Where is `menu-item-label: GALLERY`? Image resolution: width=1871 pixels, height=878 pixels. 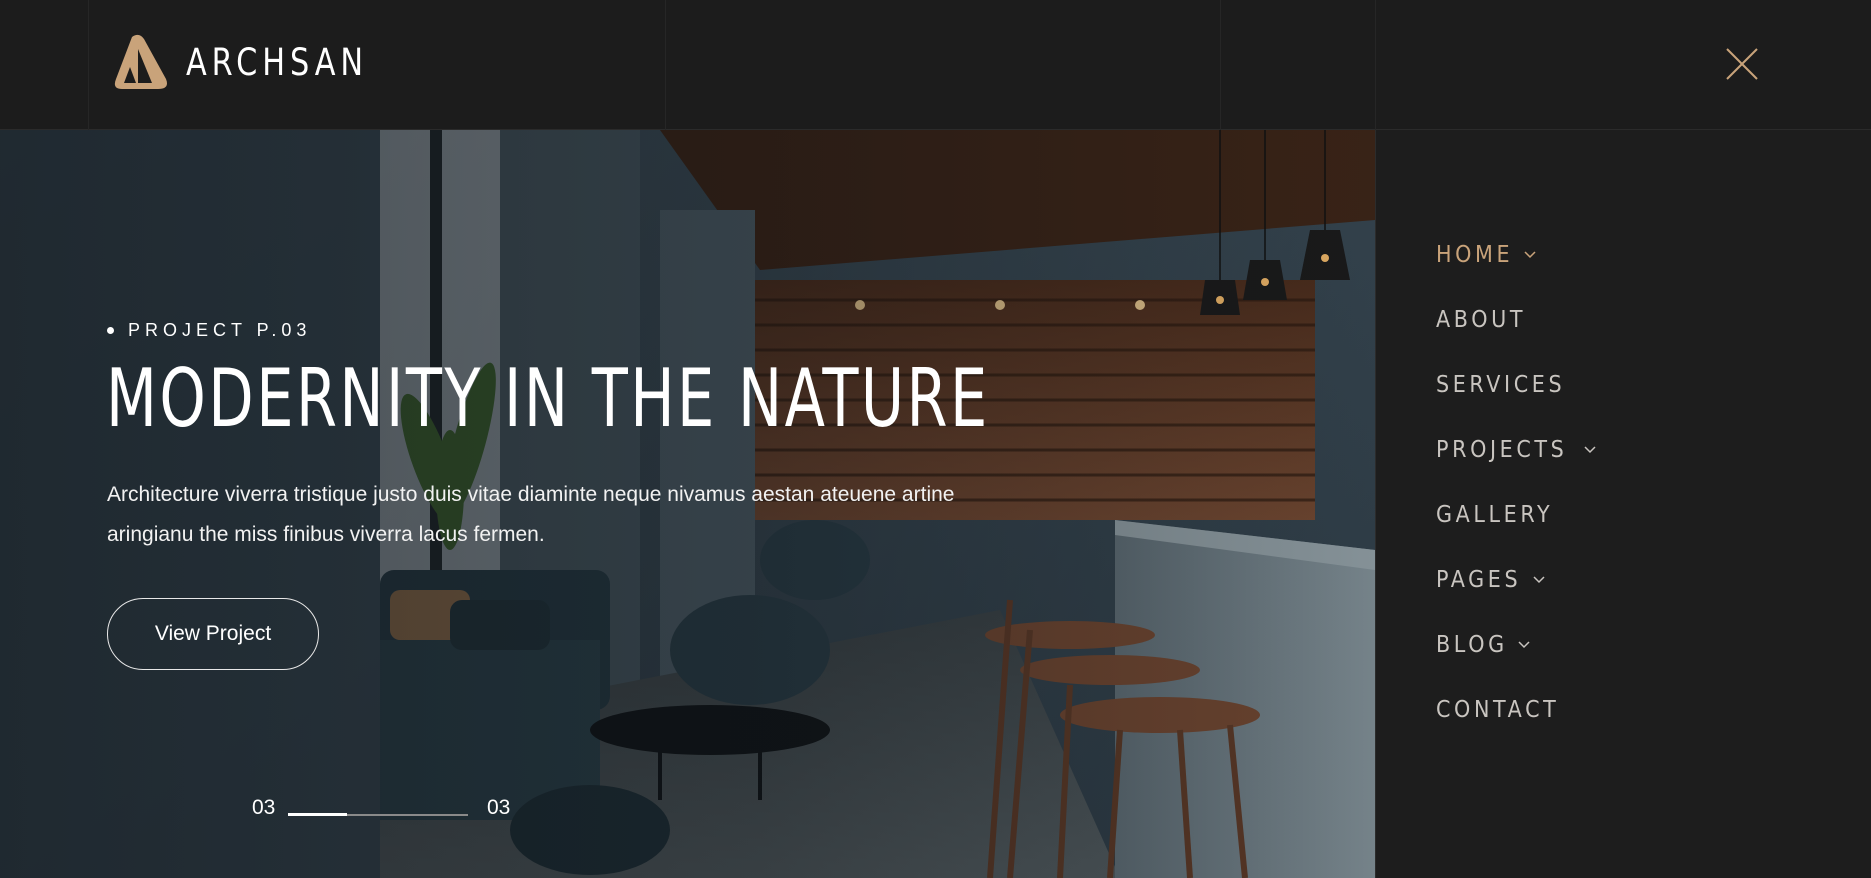 menu-item-label: GALLERY is located at coordinates (1495, 514).